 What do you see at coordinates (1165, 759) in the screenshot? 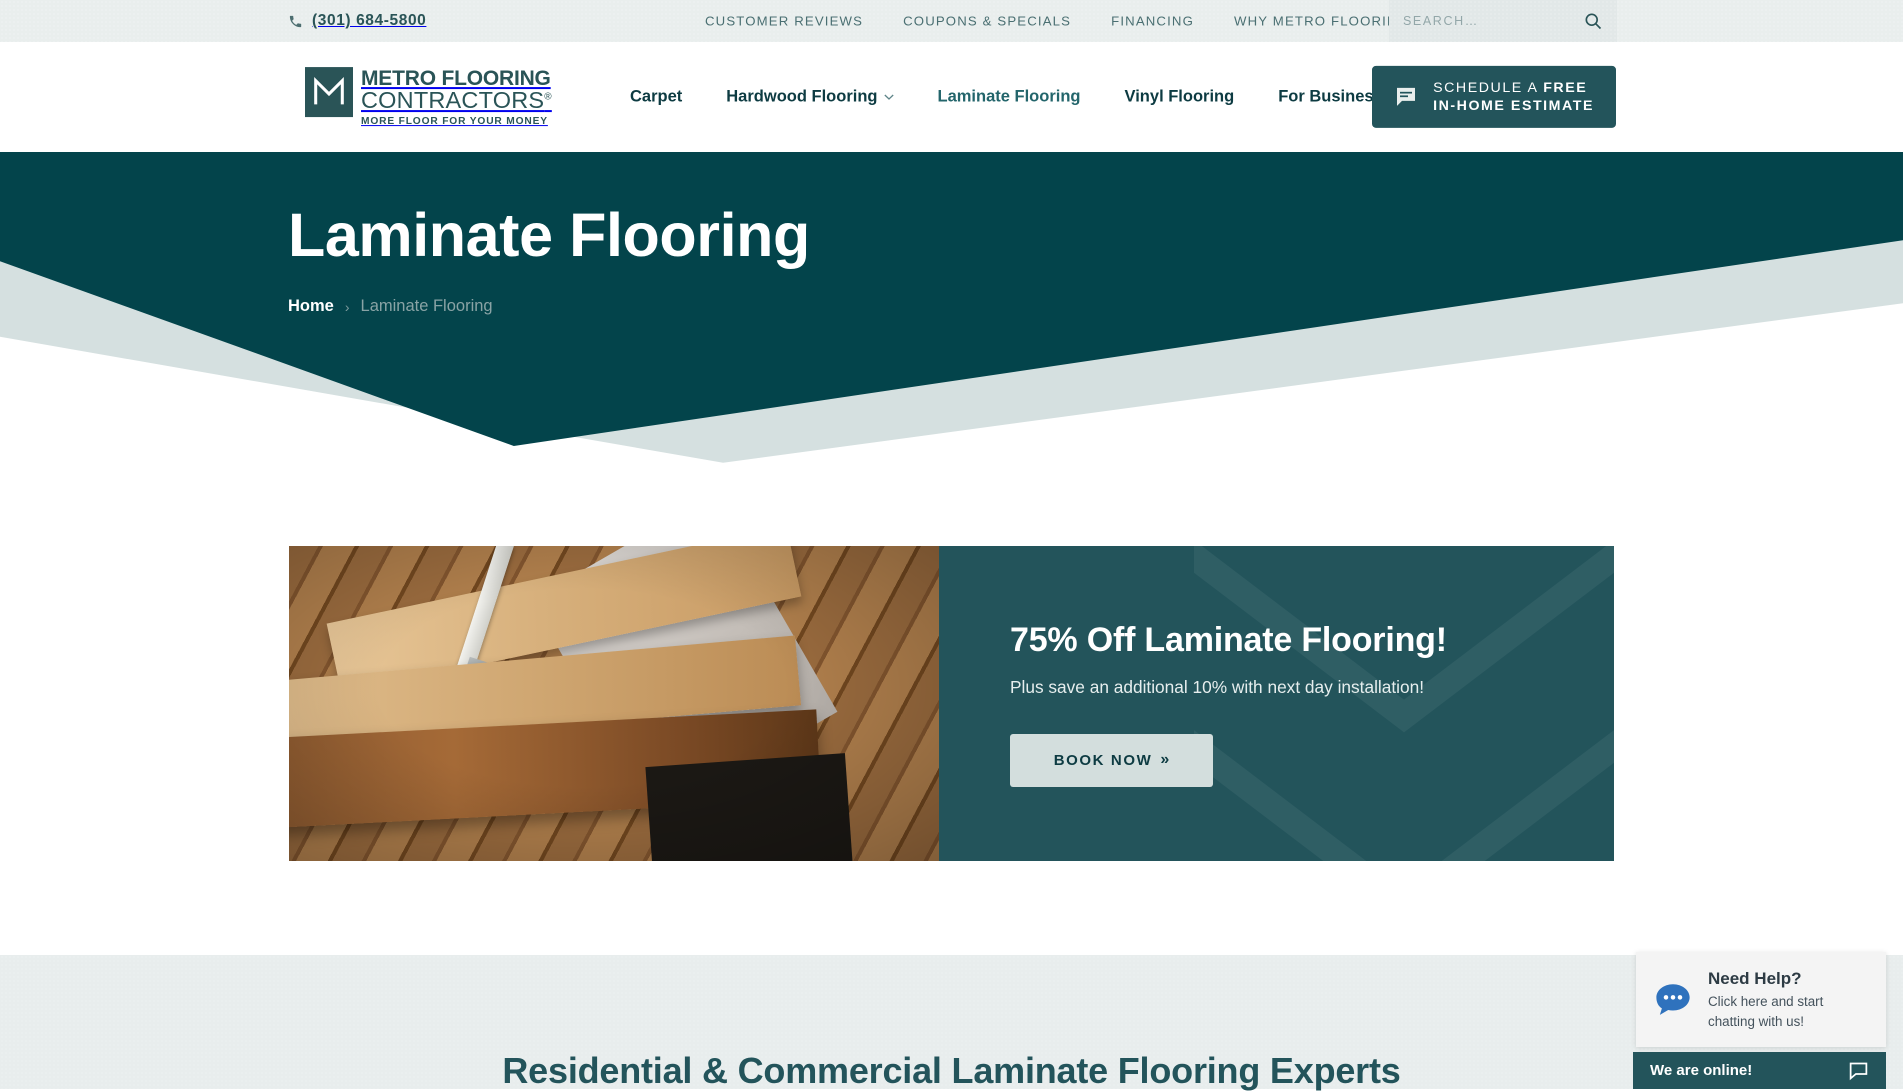
I see `double-chevron-right-icon: »` at bounding box center [1165, 759].